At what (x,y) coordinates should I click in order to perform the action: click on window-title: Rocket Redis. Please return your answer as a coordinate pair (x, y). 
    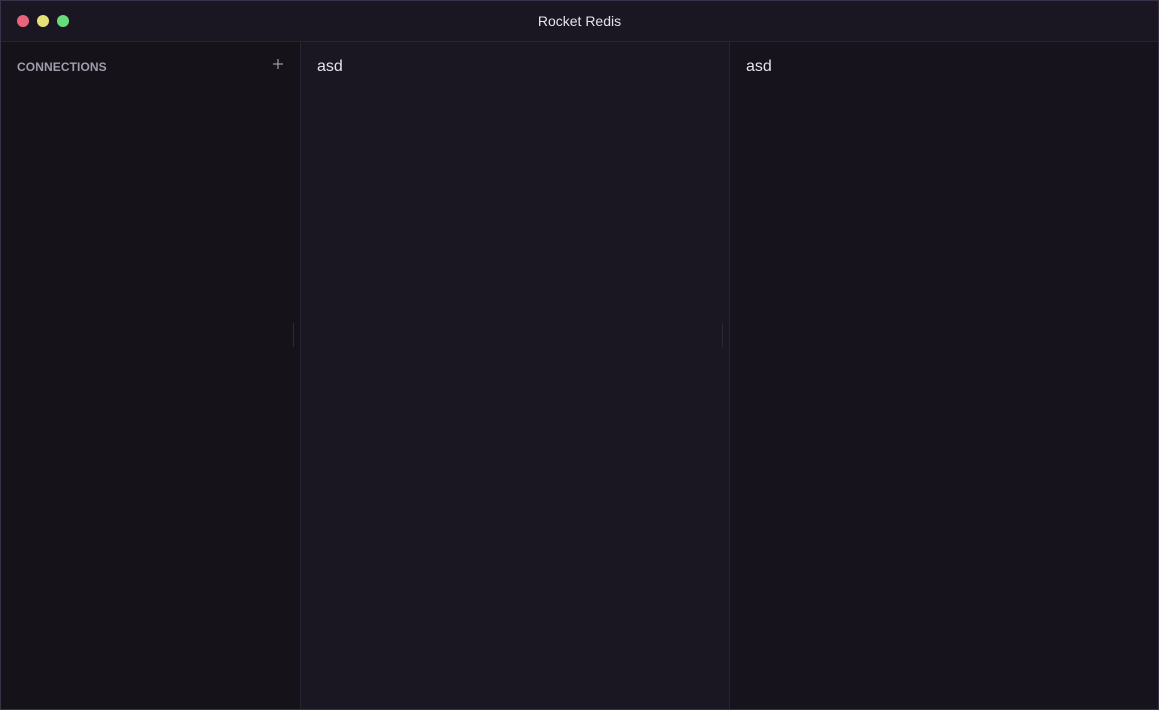
    Looking at the image, I should click on (579, 21).